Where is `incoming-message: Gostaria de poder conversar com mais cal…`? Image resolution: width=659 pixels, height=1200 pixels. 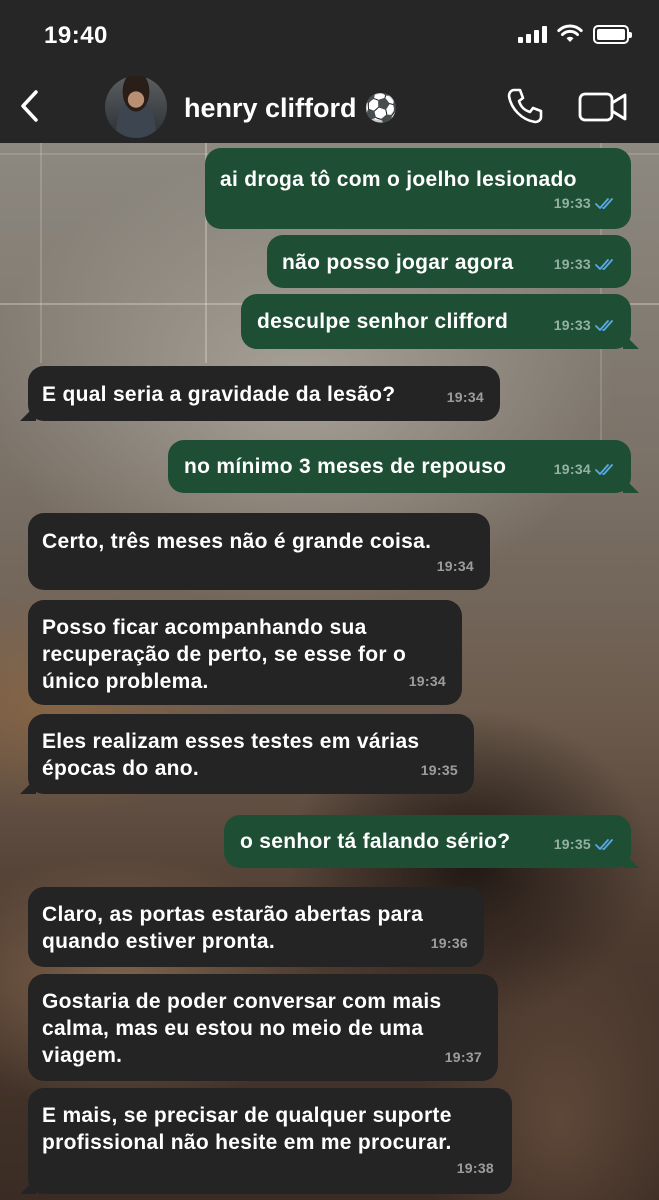 incoming-message: Gostaria de poder conversar com mais cal… is located at coordinates (263, 1027).